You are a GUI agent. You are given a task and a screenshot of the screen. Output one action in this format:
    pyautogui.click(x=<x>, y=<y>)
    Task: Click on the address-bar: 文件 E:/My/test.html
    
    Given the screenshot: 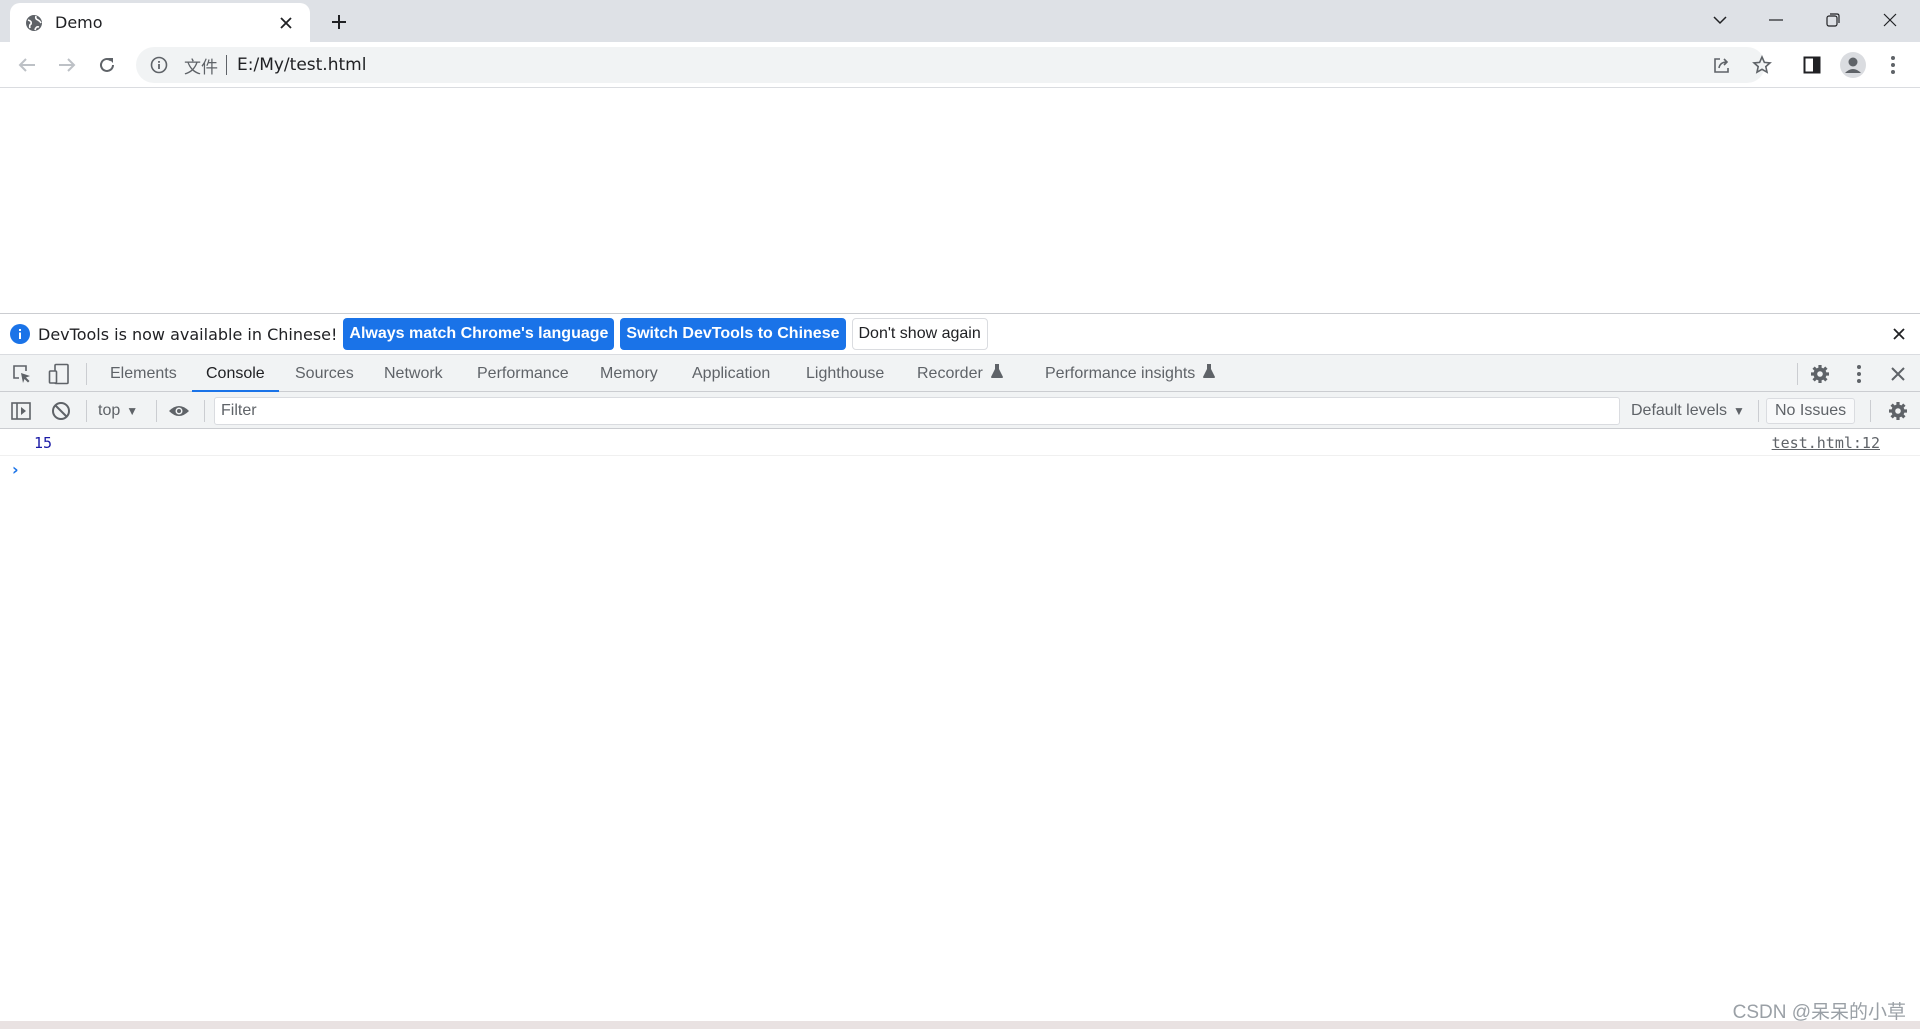 What is the action you would take?
    pyautogui.click(x=950, y=65)
    